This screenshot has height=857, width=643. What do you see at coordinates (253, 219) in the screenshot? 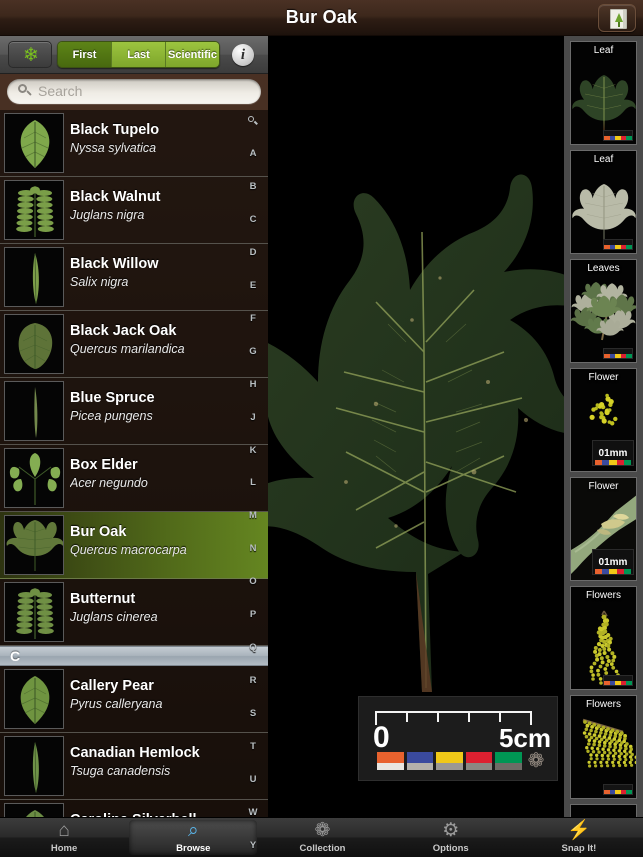
I see `index-letter-c: C` at bounding box center [253, 219].